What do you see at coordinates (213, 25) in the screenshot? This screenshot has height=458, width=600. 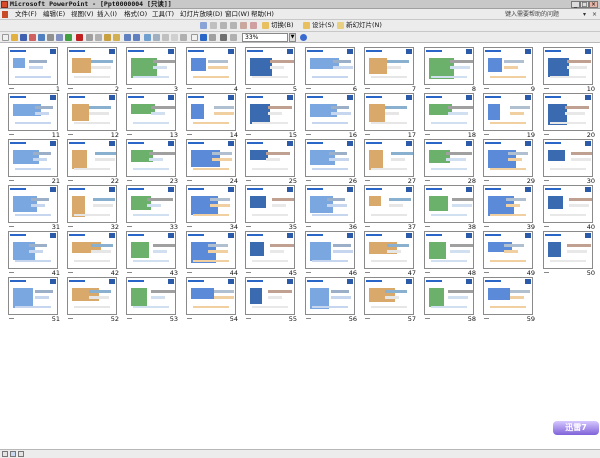 I see `align-icon` at bounding box center [213, 25].